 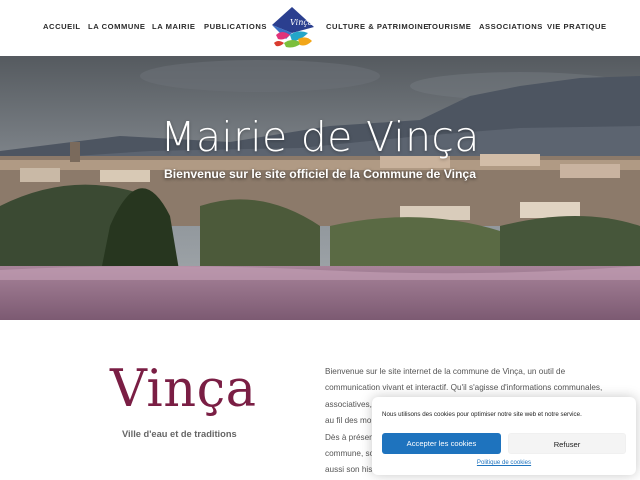 I want to click on cookie-policy-link: Politique de cookies, so click(x=504, y=462).